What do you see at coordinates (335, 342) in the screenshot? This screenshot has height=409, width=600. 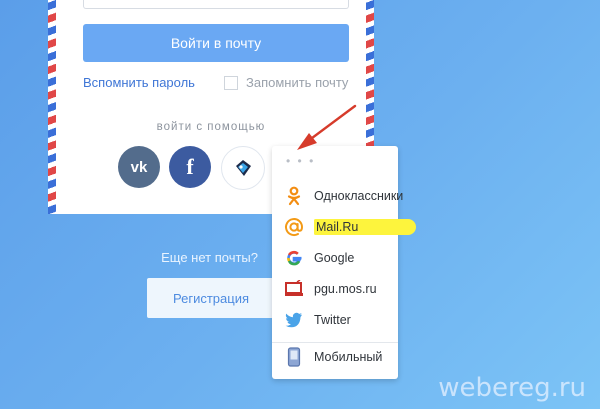 I see `dropdown-divider` at bounding box center [335, 342].